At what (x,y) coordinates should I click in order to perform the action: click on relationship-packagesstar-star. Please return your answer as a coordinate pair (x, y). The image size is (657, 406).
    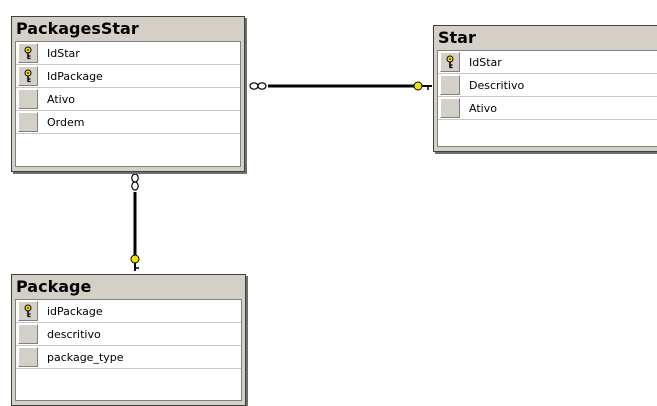
    Looking at the image, I should click on (340, 86).